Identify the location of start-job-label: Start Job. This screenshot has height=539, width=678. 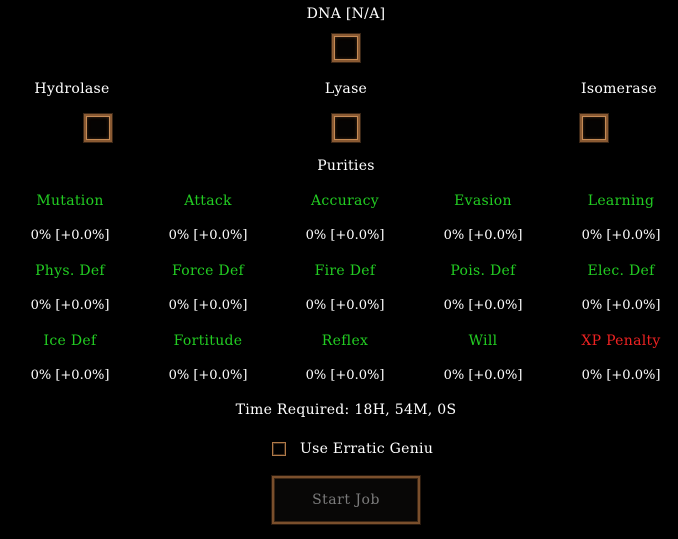
(346, 500).